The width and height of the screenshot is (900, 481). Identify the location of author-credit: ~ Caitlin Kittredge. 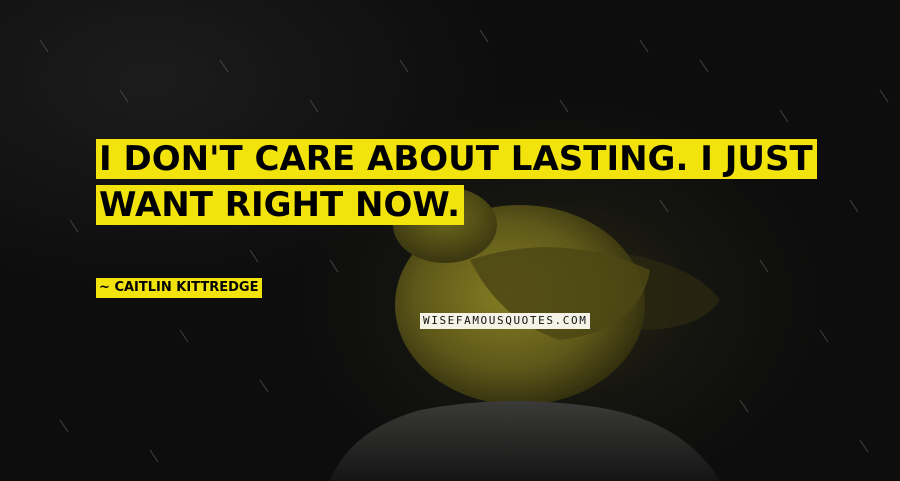
(179, 288).